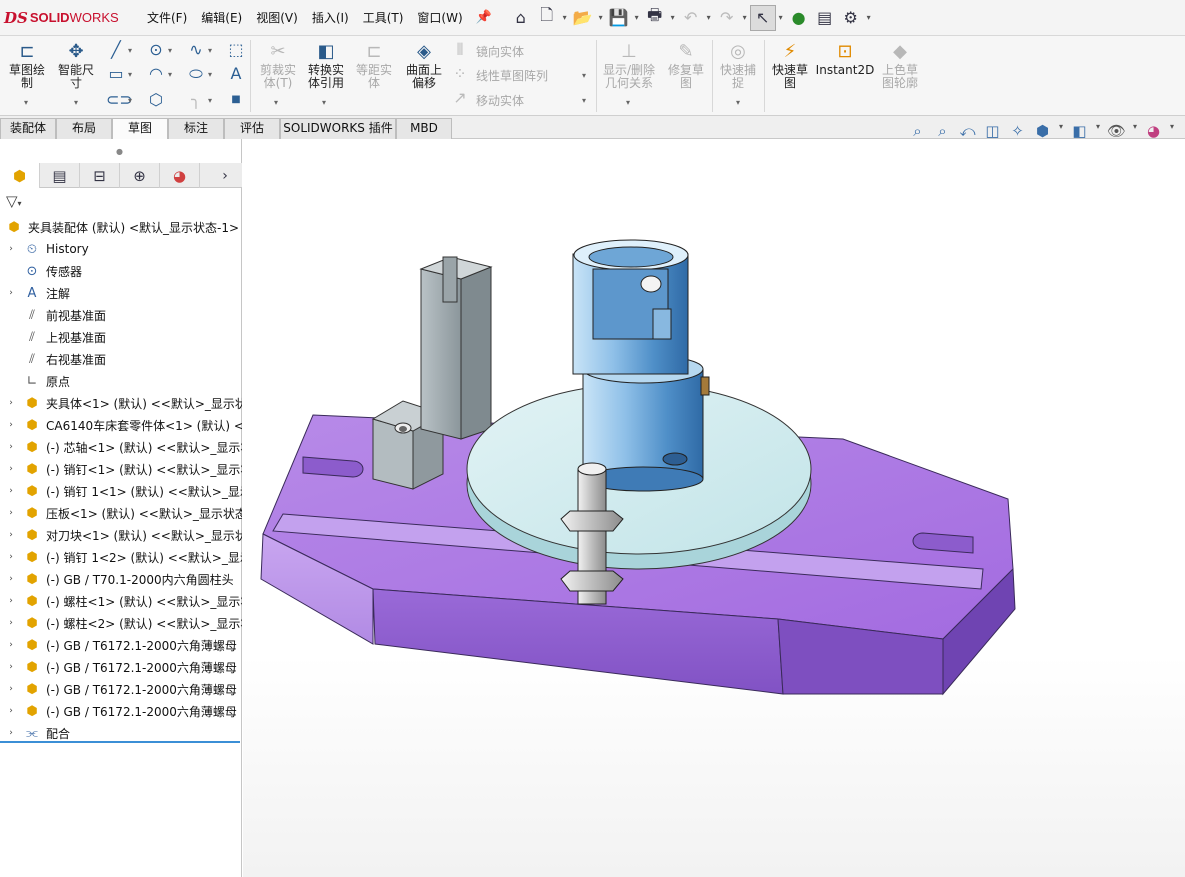 The width and height of the screenshot is (1185, 877). Describe the element at coordinates (845, 59) in the screenshot. I see `instant2d-button: ⊡ Instant2D` at that location.